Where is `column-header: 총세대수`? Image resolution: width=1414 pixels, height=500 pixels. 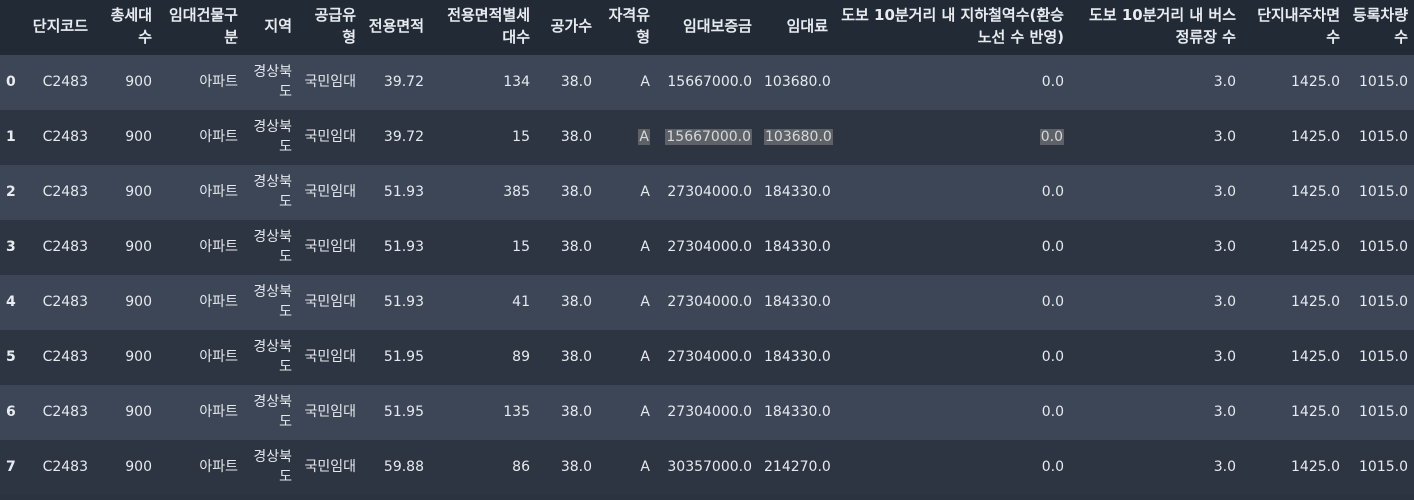
column-header: 총세대수 is located at coordinates (126, 27).